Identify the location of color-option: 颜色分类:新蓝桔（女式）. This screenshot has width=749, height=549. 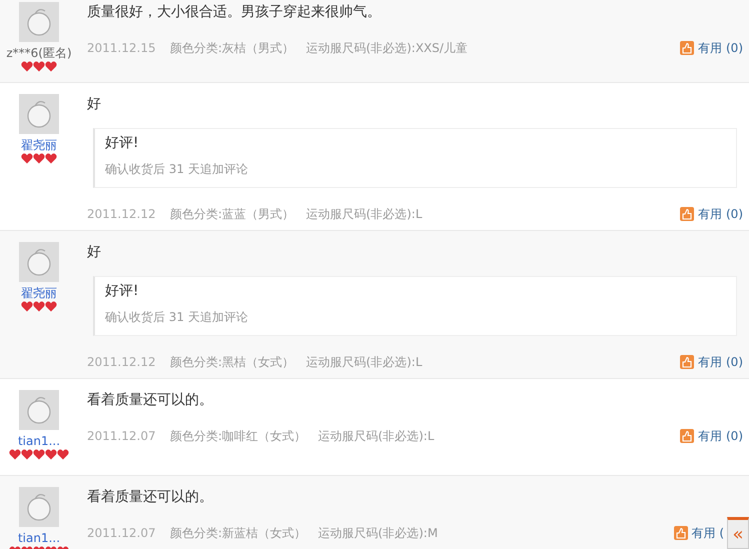
(238, 533).